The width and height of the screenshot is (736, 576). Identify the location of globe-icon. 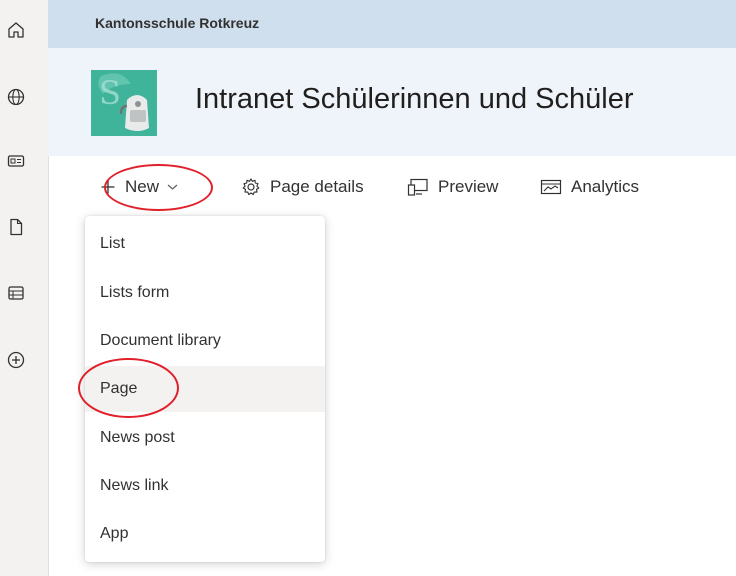
(16, 97).